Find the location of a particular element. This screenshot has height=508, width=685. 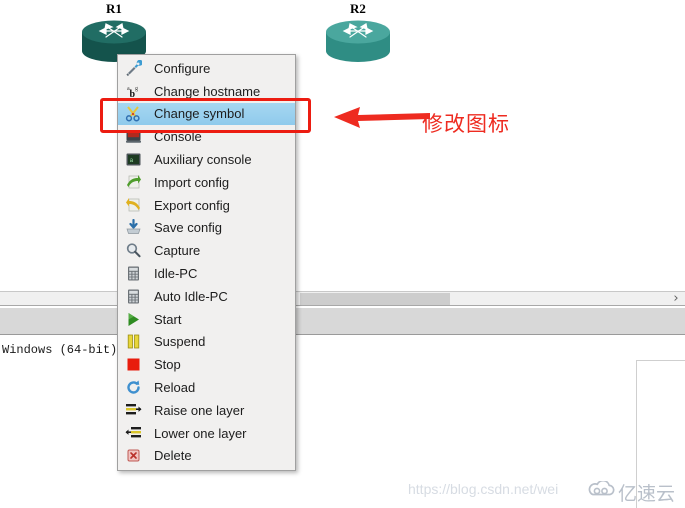

svg-text: a is located at coordinates (131, 160).